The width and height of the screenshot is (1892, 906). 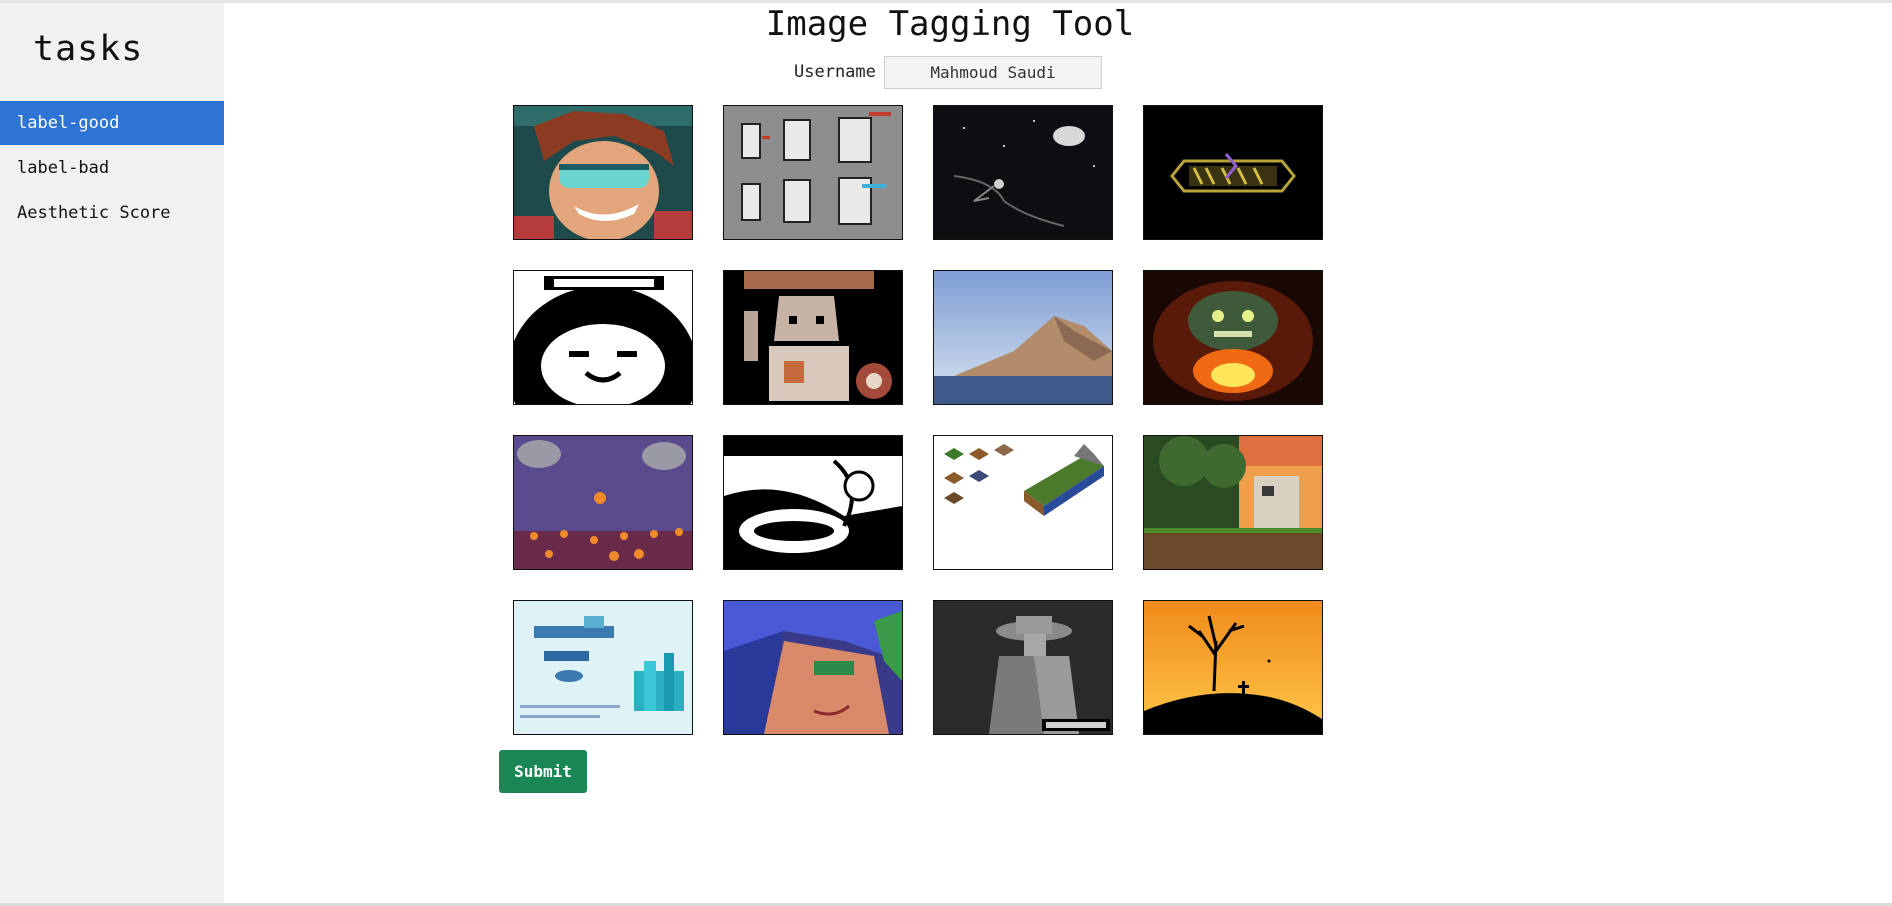 I want to click on robot-character-image, so click(x=813, y=337).